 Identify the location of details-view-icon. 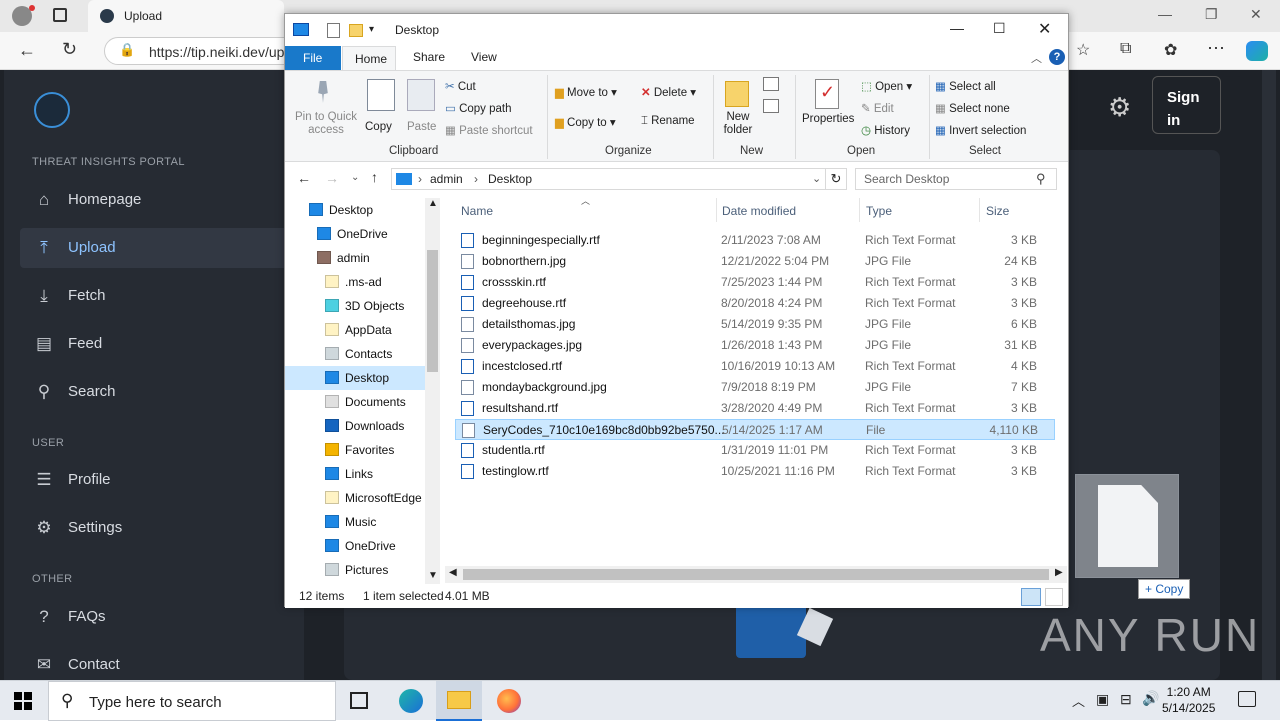
(1031, 597).